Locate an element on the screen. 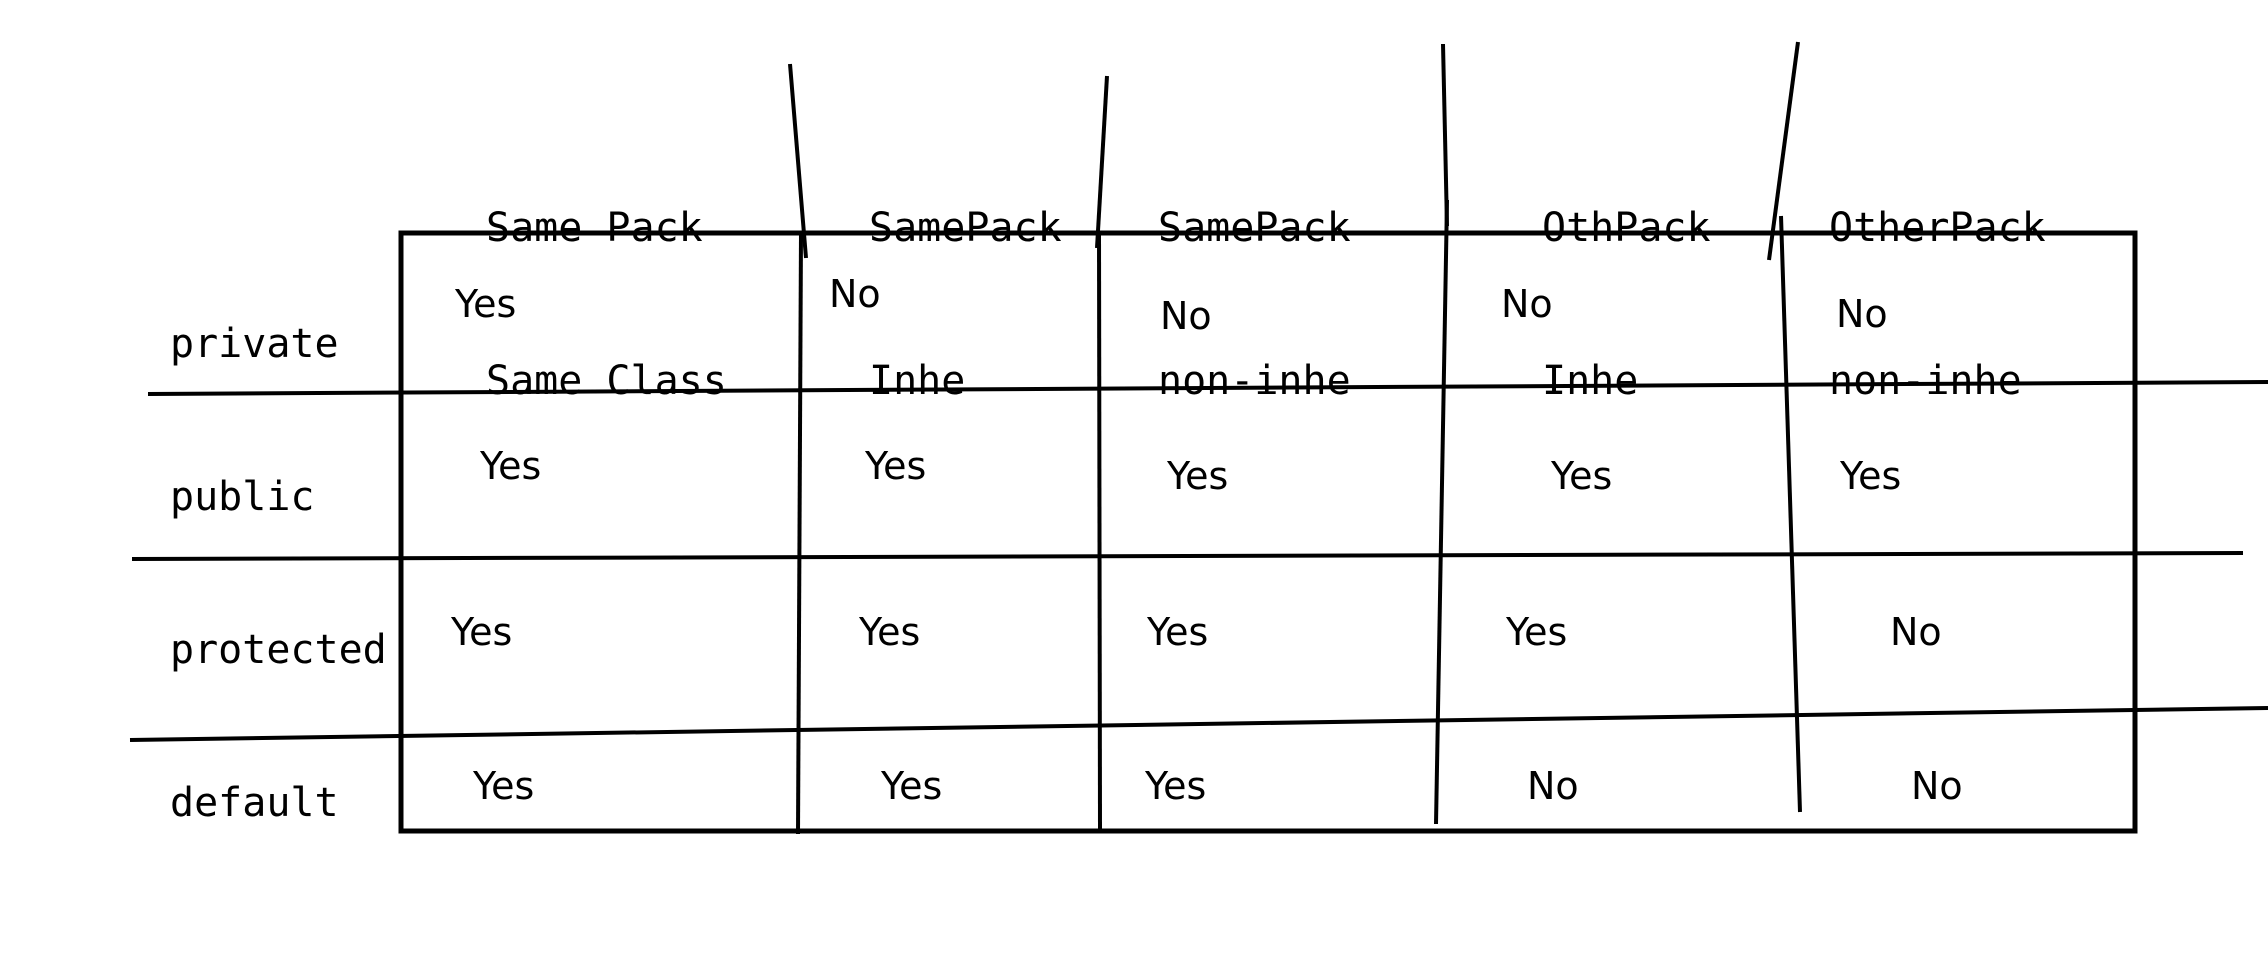  column-header-same-pack-same-class: Same Pack Same Class is located at coordinates (606, 279).